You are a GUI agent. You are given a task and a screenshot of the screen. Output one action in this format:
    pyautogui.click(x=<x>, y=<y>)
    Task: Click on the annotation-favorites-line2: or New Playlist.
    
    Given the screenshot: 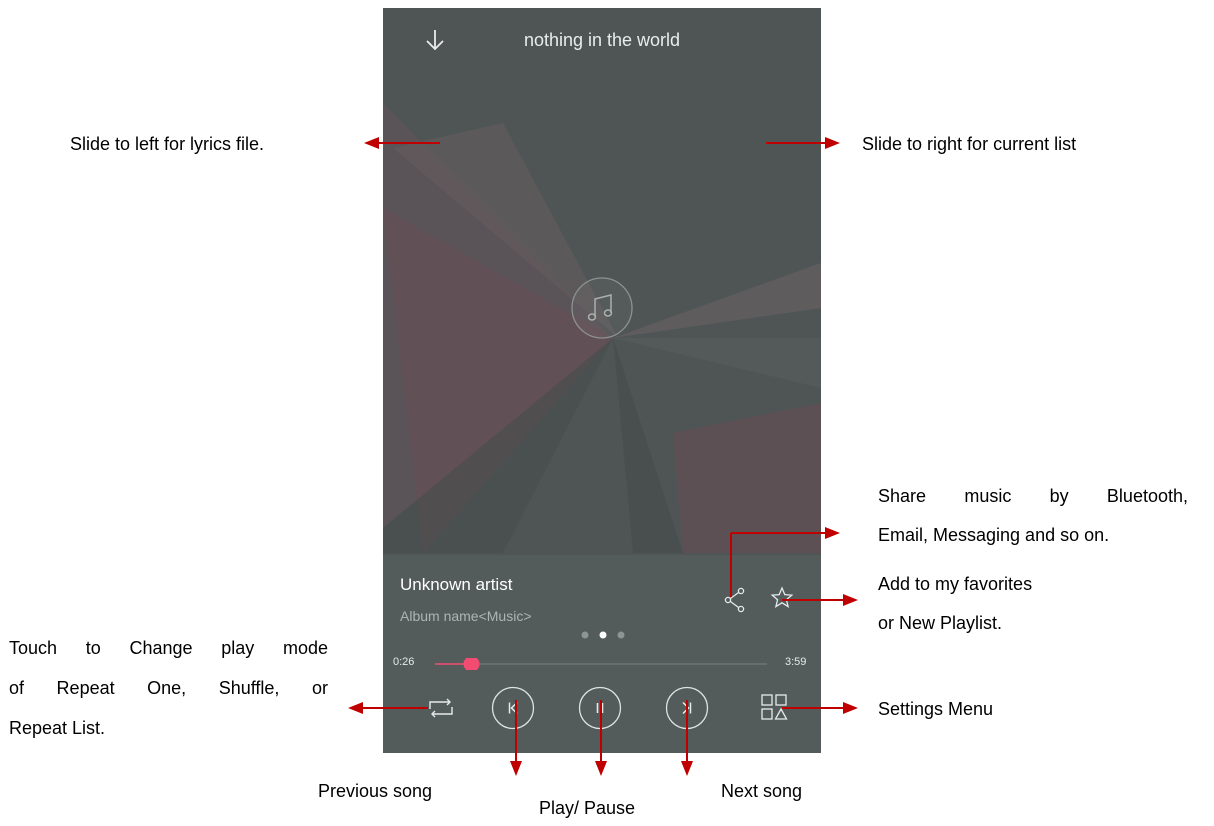 What is the action you would take?
    pyautogui.click(x=940, y=623)
    